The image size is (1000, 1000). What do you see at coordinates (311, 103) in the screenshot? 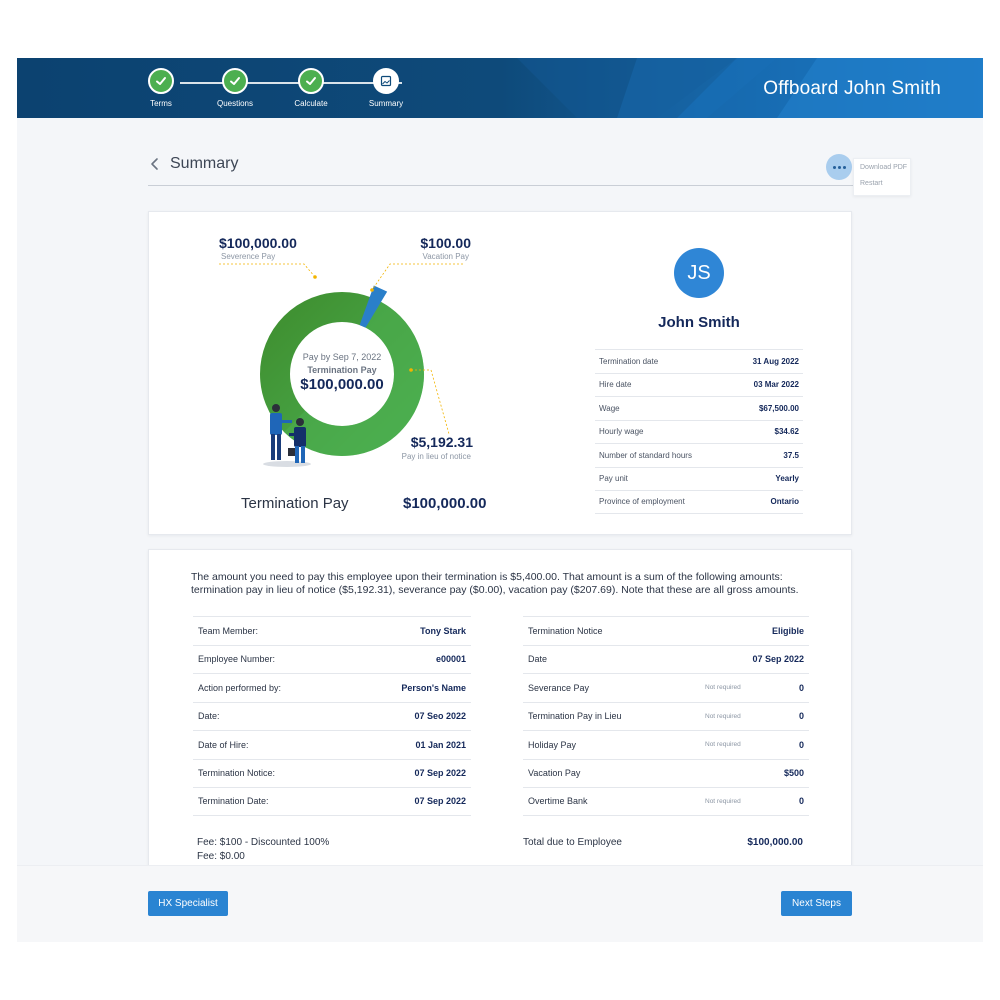
I see `step-label: Calculate` at bounding box center [311, 103].